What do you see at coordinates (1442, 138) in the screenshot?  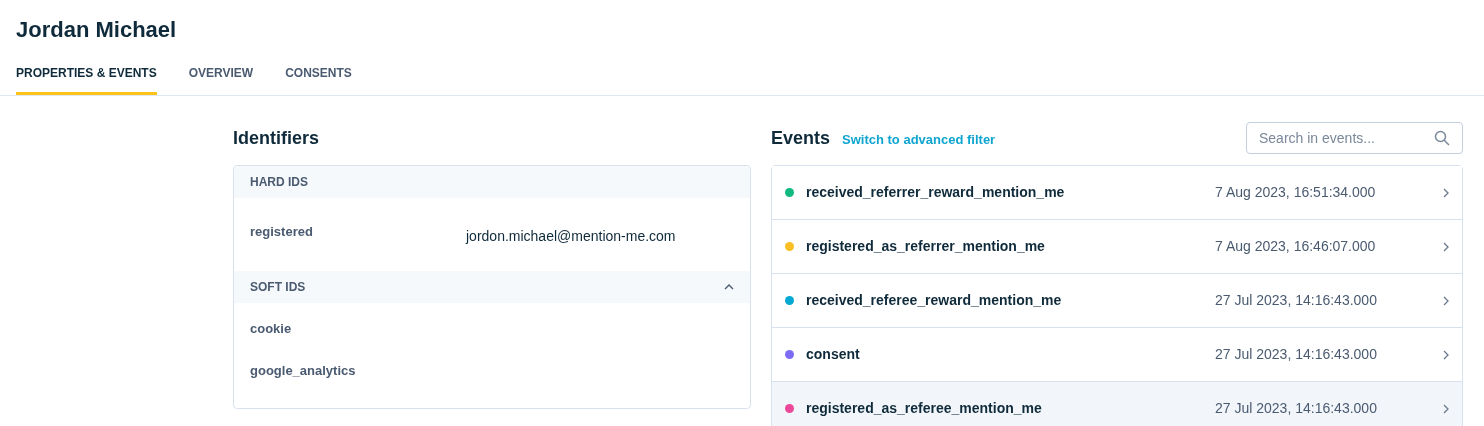 I see `search-icon` at bounding box center [1442, 138].